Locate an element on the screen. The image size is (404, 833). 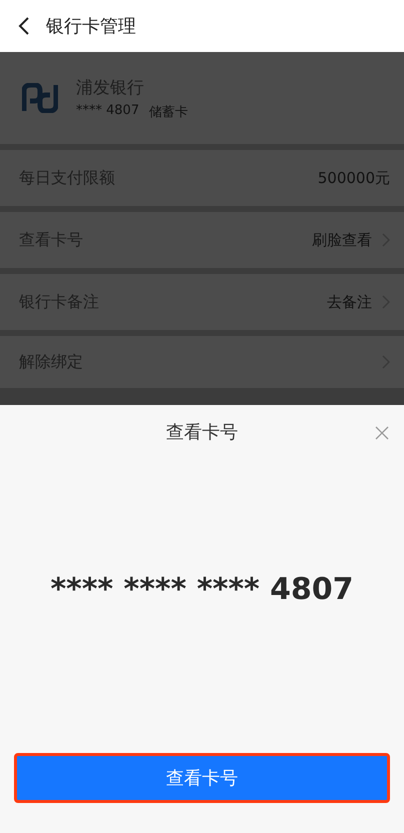
row-value: 500000元 is located at coordinates (354, 178).